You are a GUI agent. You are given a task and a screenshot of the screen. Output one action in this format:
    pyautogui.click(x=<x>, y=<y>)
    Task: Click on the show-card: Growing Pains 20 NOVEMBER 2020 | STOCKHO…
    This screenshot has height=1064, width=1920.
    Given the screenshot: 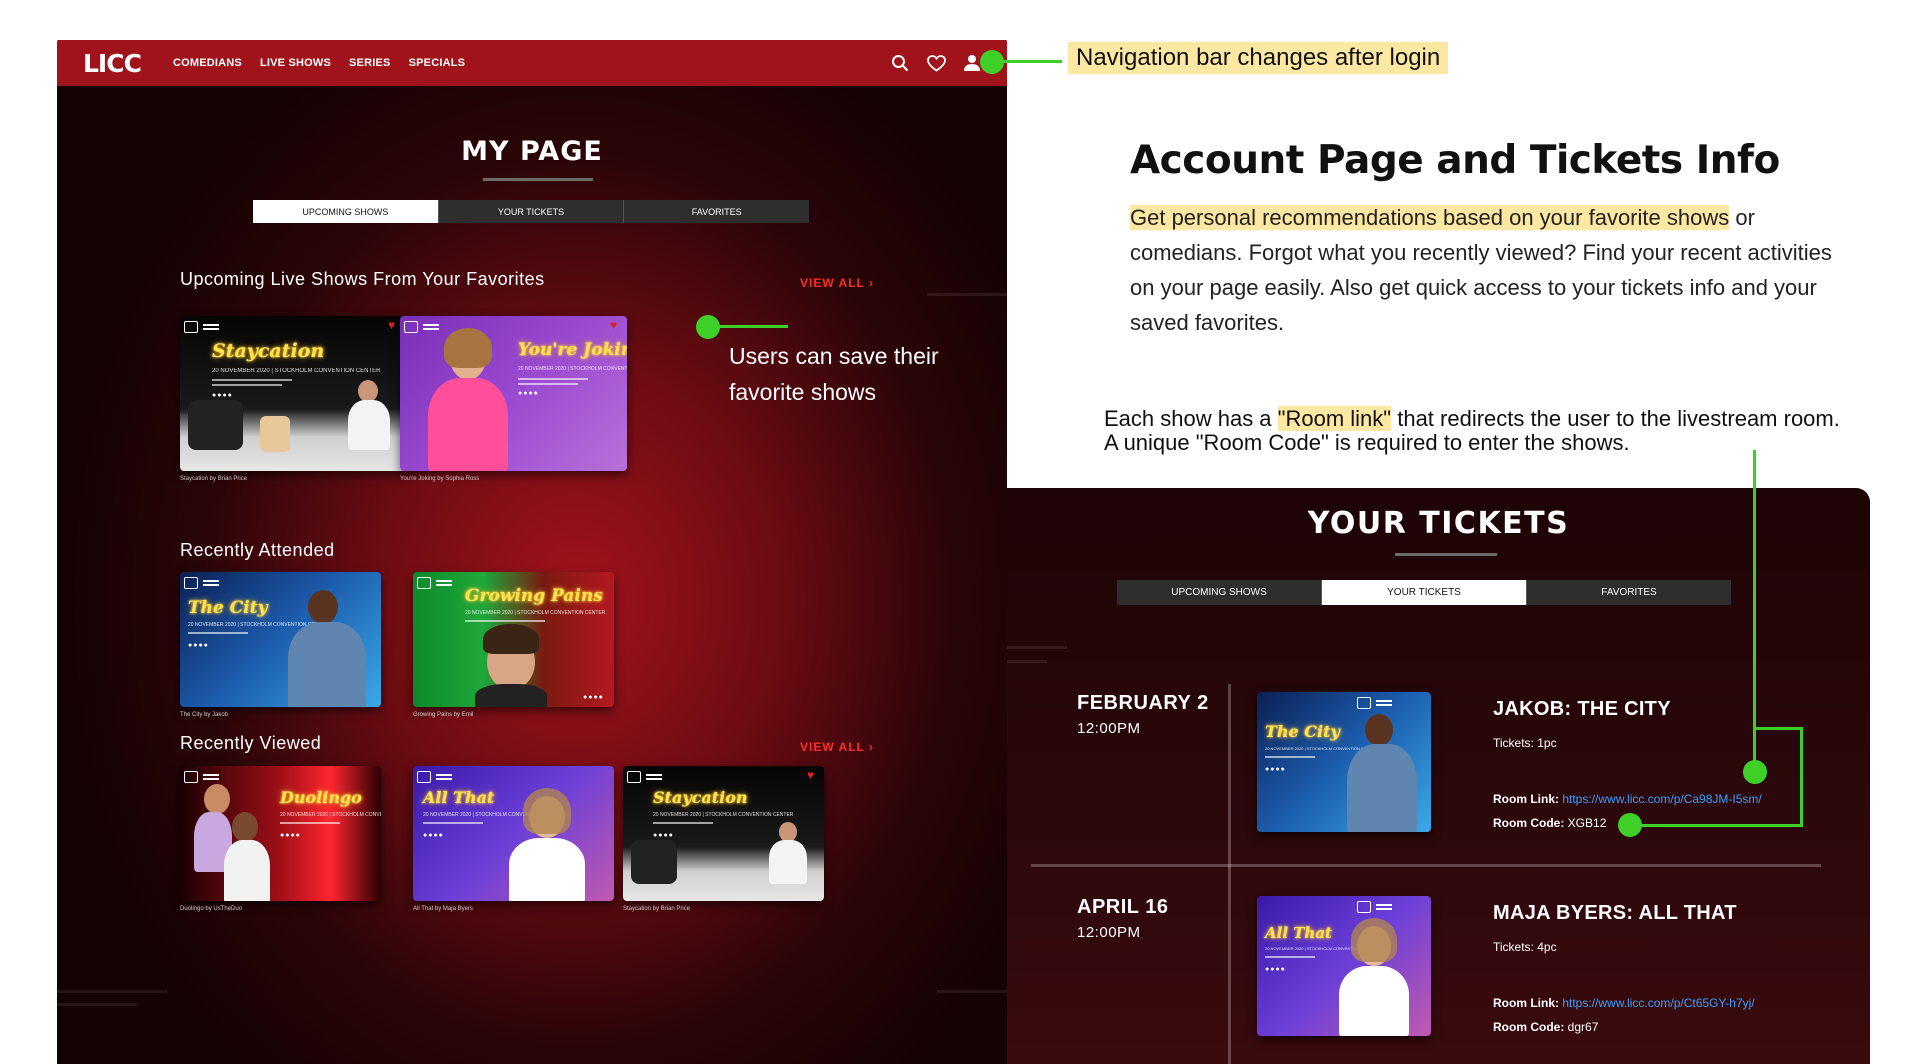 What is the action you would take?
    pyautogui.click(x=513, y=639)
    